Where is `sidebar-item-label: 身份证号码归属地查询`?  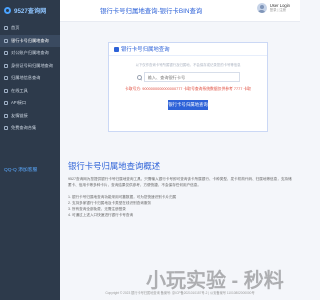
sidebar-item-label: 身份证号码归属地查询 is located at coordinates (32, 65).